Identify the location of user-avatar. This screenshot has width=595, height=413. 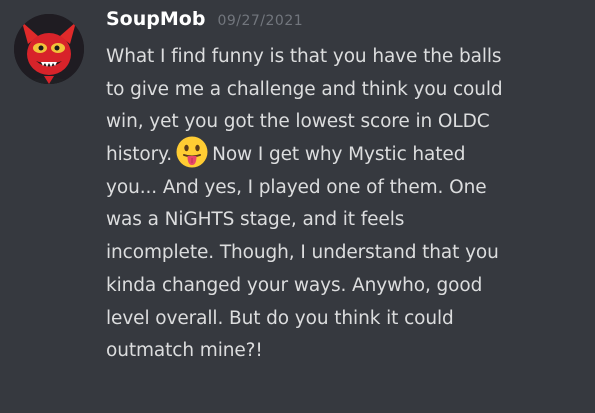
(49, 49).